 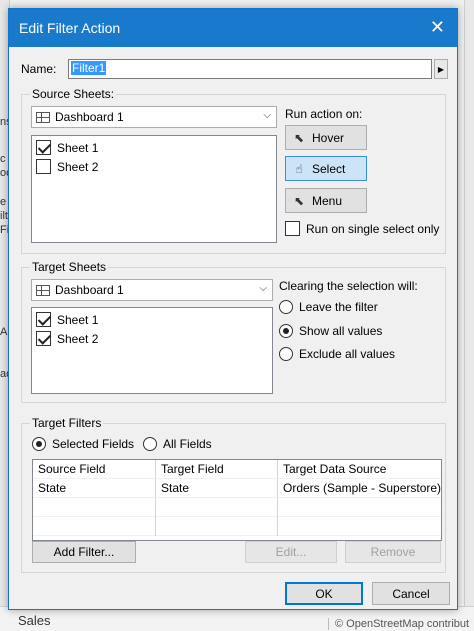 What do you see at coordinates (441, 69) in the screenshot?
I see `insert-field-arrow-button: ▶` at bounding box center [441, 69].